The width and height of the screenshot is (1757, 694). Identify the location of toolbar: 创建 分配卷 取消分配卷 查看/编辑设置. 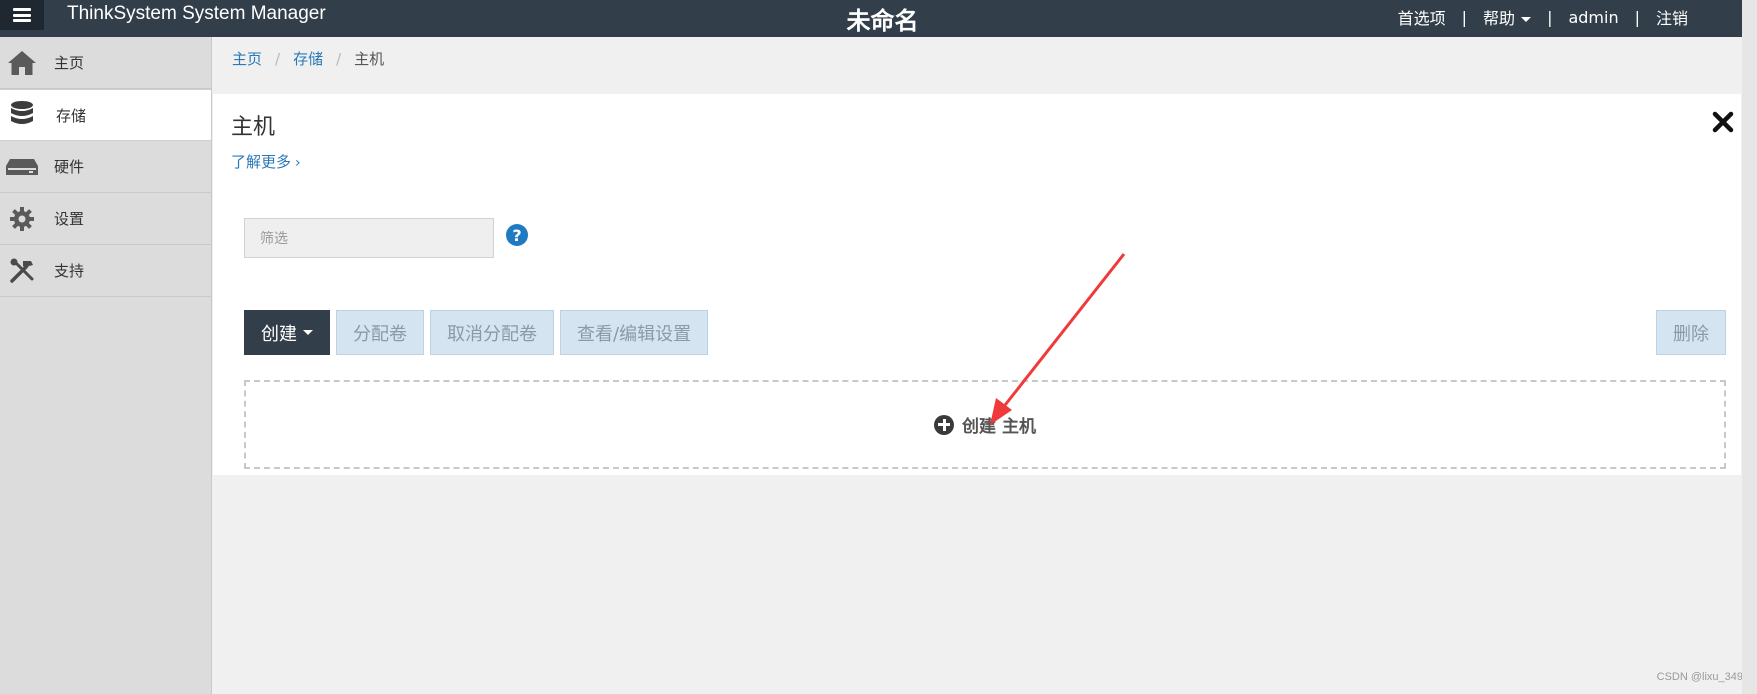
(479, 332).